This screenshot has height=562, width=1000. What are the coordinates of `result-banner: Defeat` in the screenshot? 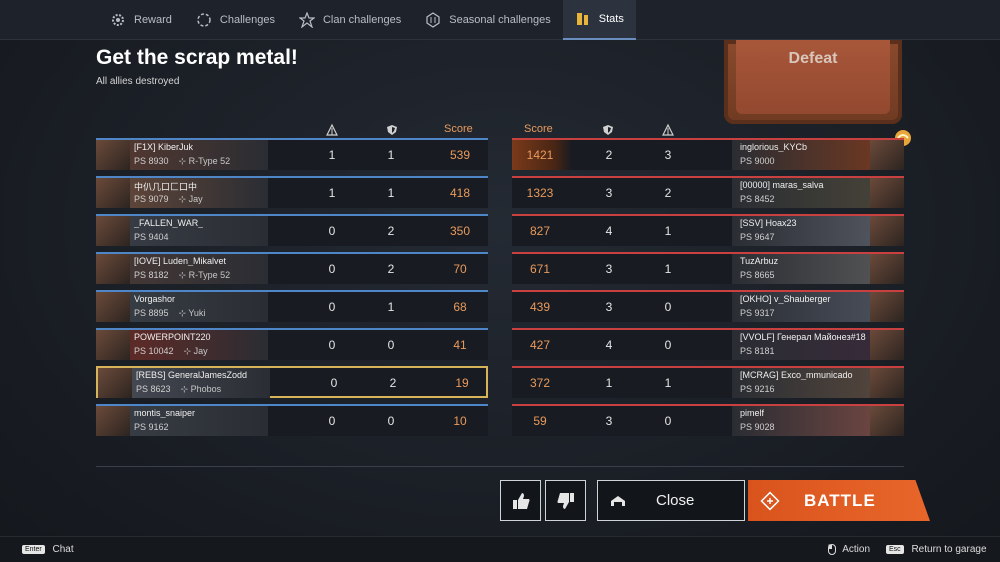 It's located at (813, 82).